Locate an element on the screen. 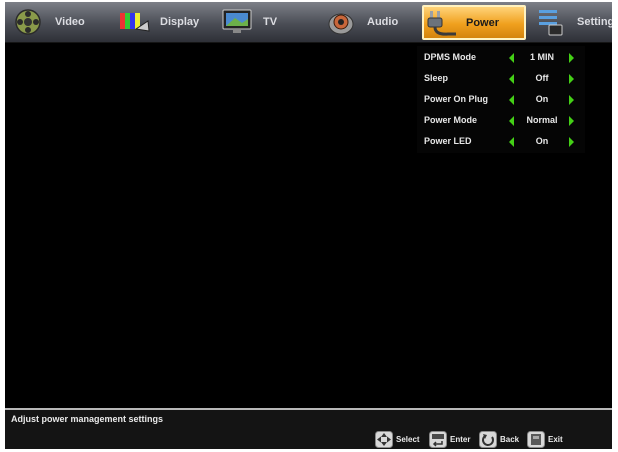 The image size is (618, 452). setting-label: Power On Plug is located at coordinates (456, 99).